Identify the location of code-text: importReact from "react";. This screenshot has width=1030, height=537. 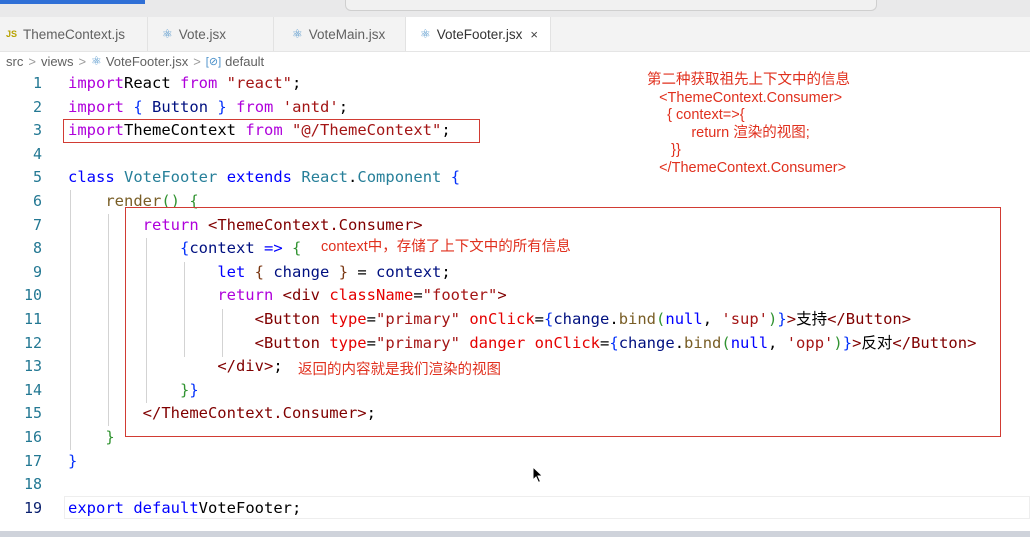
(184, 84).